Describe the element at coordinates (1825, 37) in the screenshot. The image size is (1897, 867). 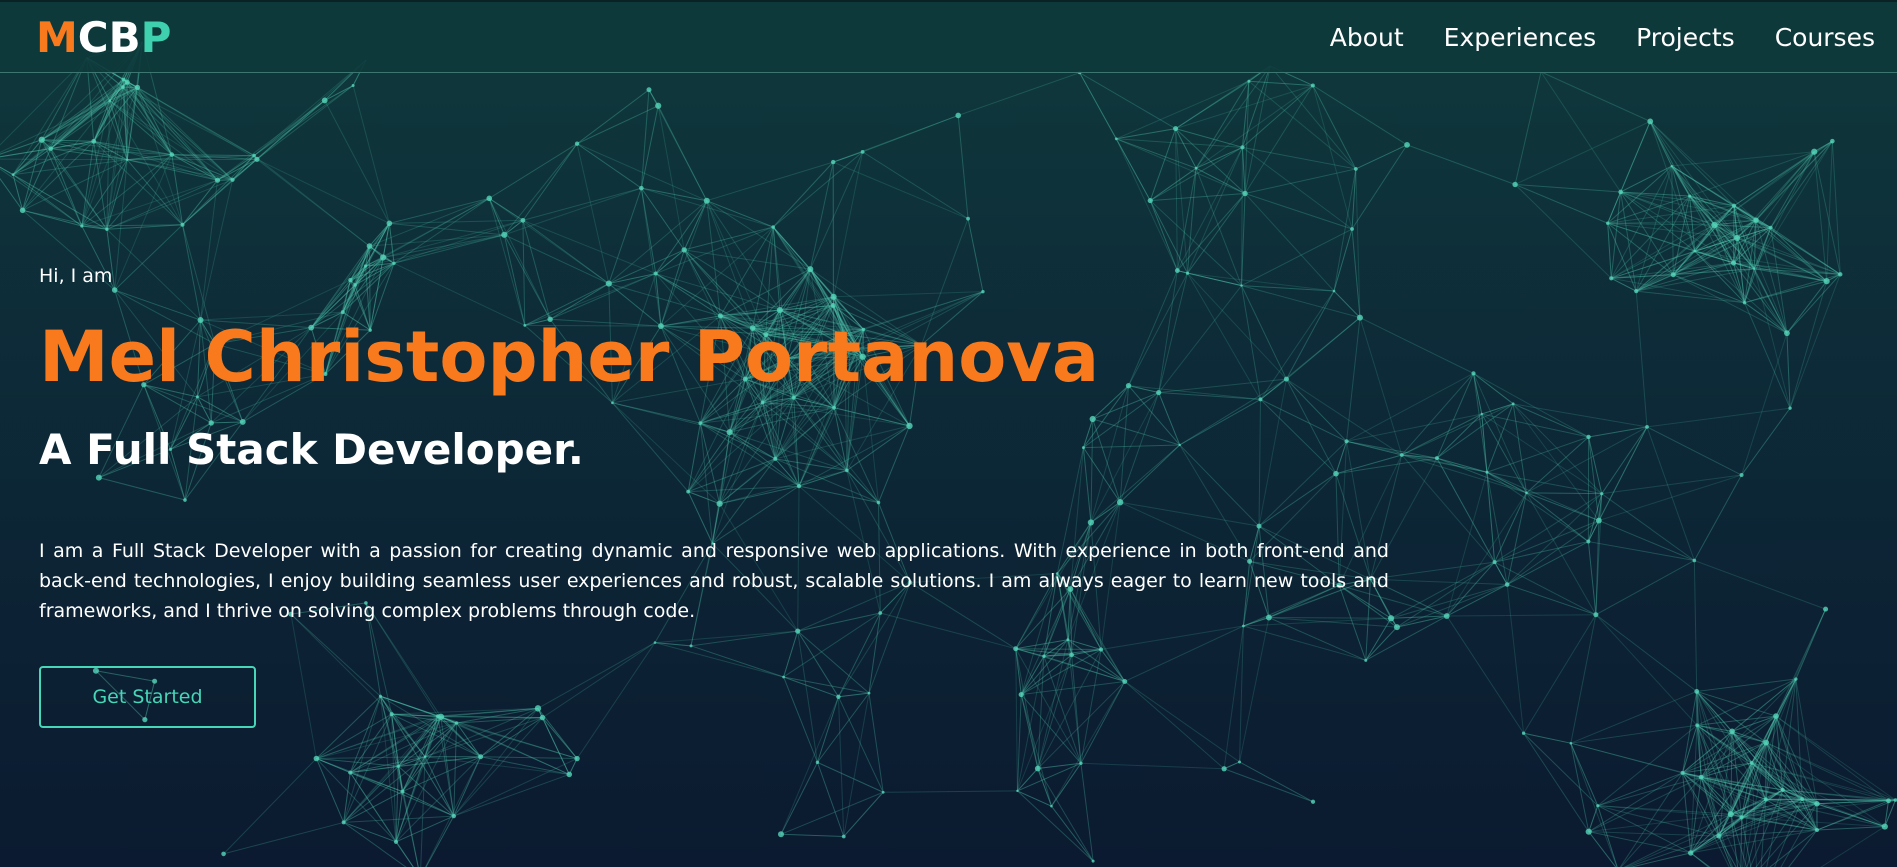
I see `nav-link-courses: Courses` at that location.